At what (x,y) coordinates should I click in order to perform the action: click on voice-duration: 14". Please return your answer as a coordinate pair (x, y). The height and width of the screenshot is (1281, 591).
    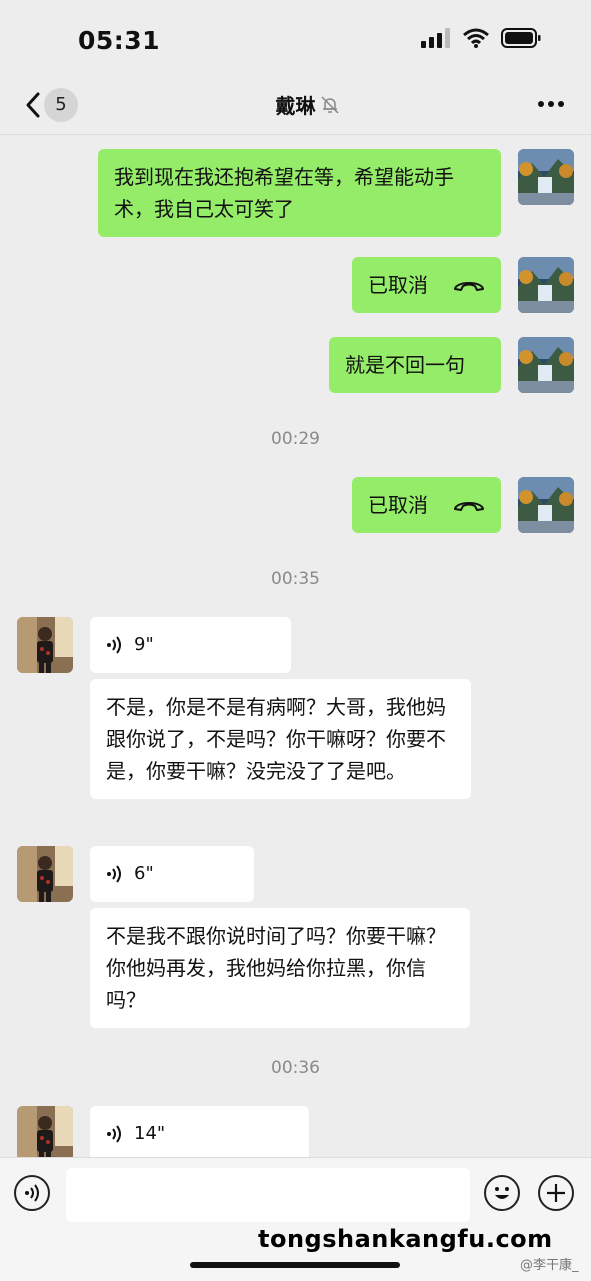
    Looking at the image, I should click on (150, 1133).